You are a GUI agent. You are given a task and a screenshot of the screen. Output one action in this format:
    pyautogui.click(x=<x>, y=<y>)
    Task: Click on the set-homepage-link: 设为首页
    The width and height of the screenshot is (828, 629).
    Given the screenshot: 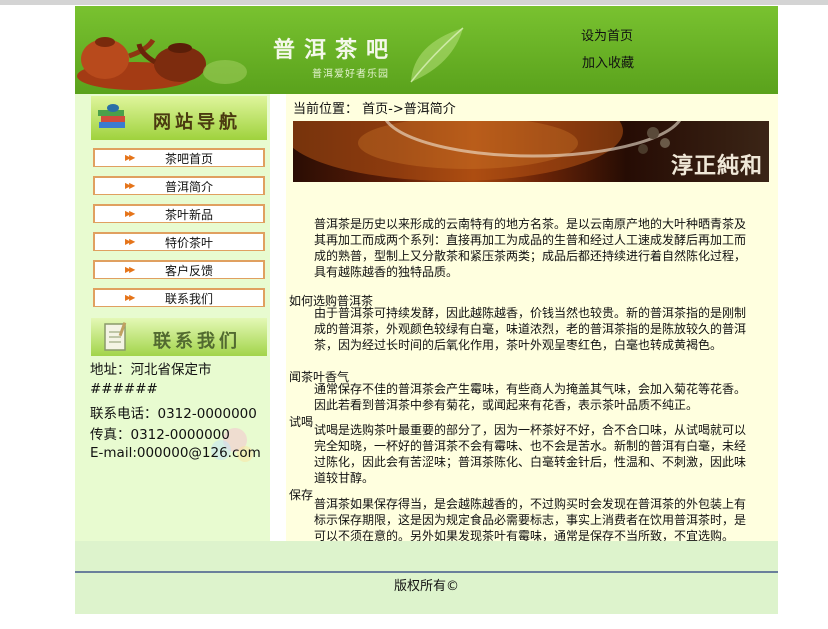 What is the action you would take?
    pyautogui.click(x=607, y=34)
    